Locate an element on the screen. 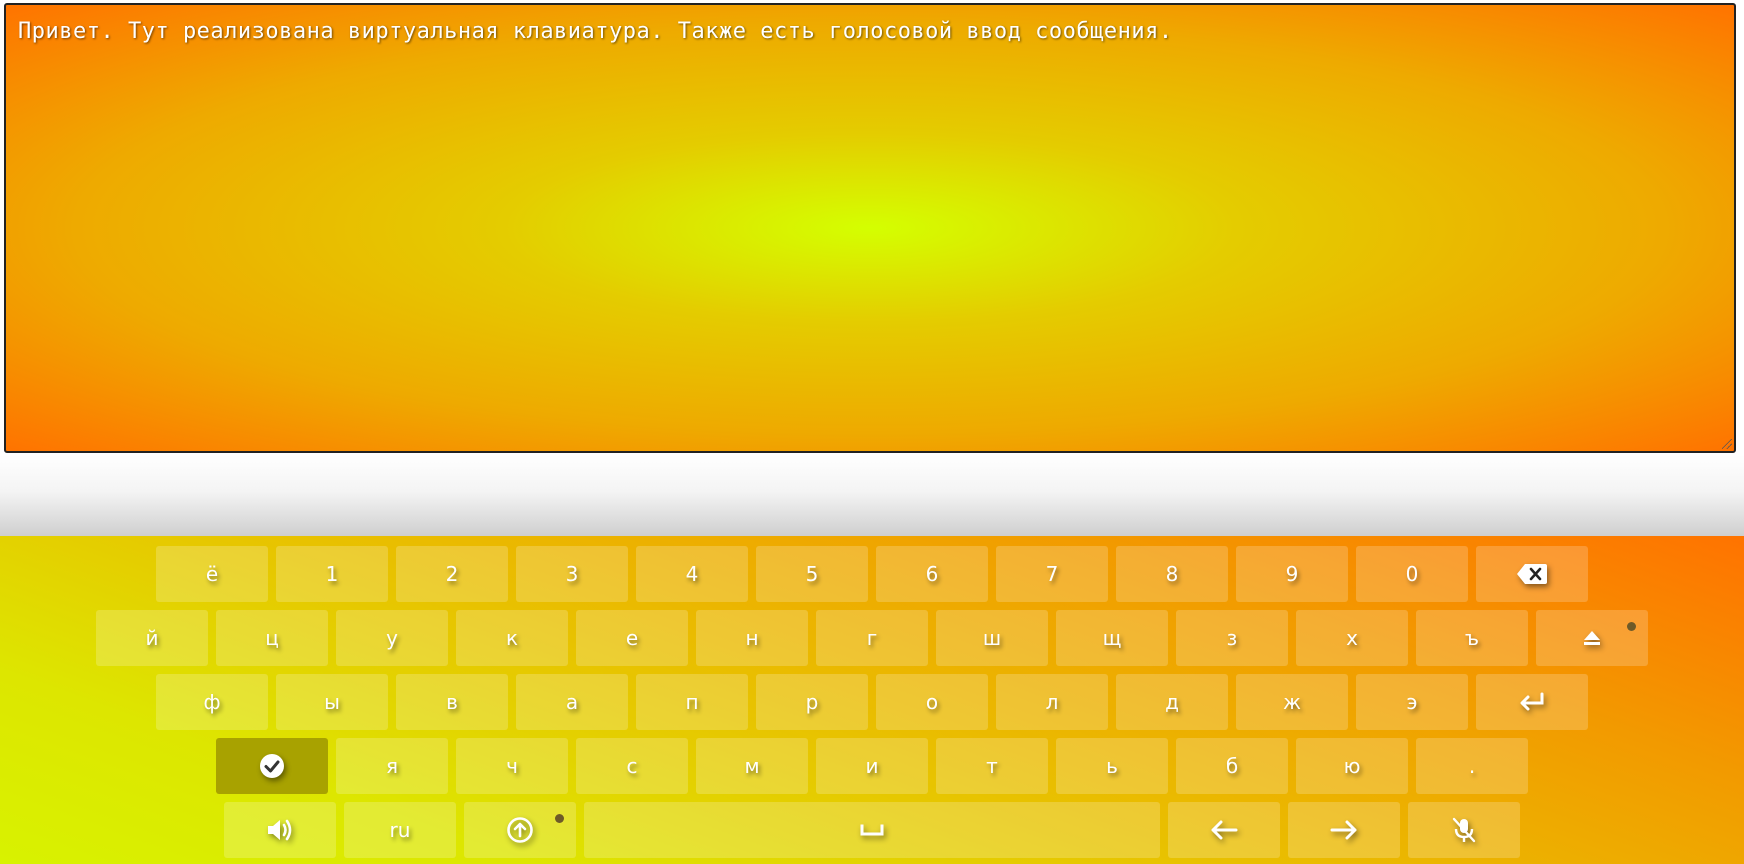 Image resolution: width=1744 pixels, height=864 pixels. space-key is located at coordinates (872, 830).